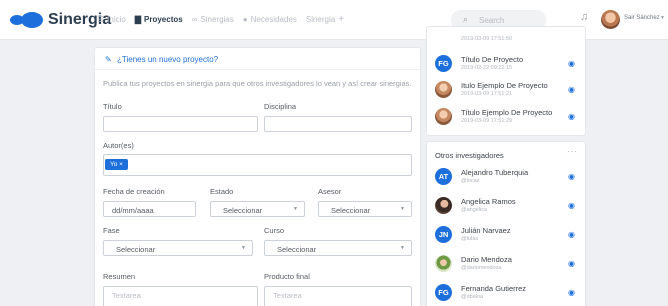 The height and width of the screenshot is (306, 668). I want to click on researcher-handle: @angelica, so click(474, 210).